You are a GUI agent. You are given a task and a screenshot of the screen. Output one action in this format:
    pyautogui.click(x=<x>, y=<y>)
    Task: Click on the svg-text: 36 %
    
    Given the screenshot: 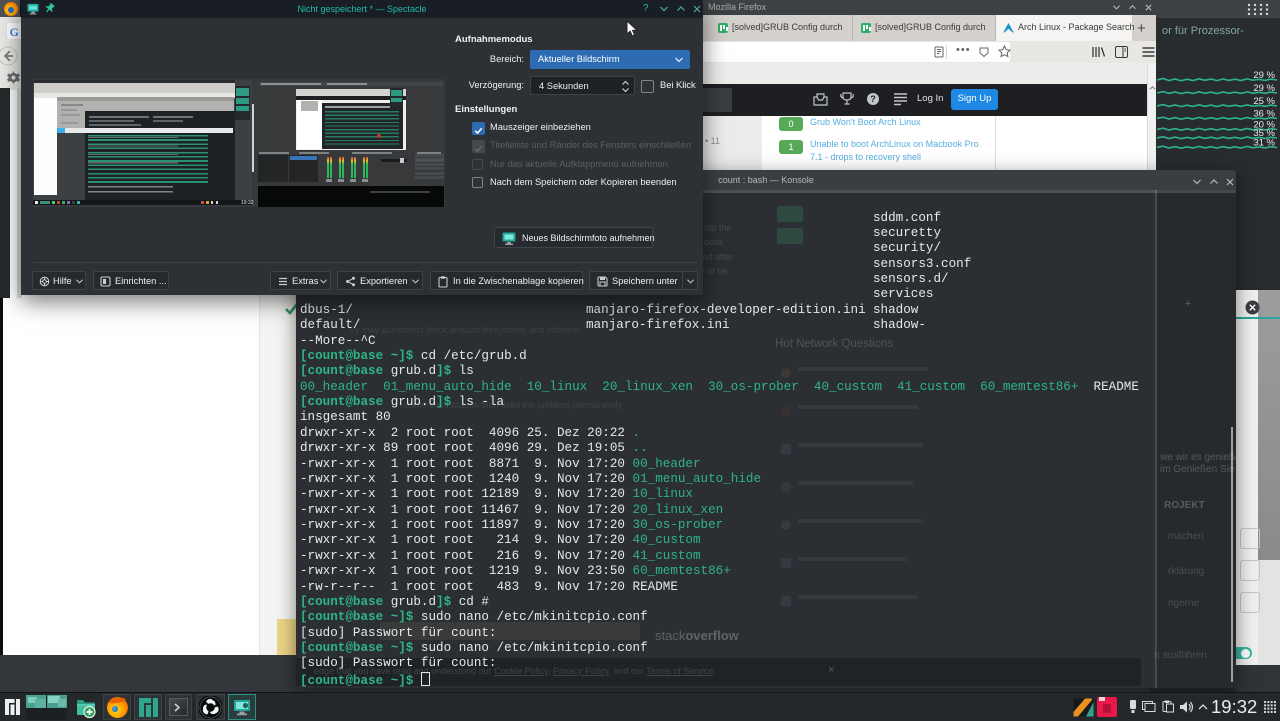 What is the action you would take?
    pyautogui.click(x=1264, y=114)
    